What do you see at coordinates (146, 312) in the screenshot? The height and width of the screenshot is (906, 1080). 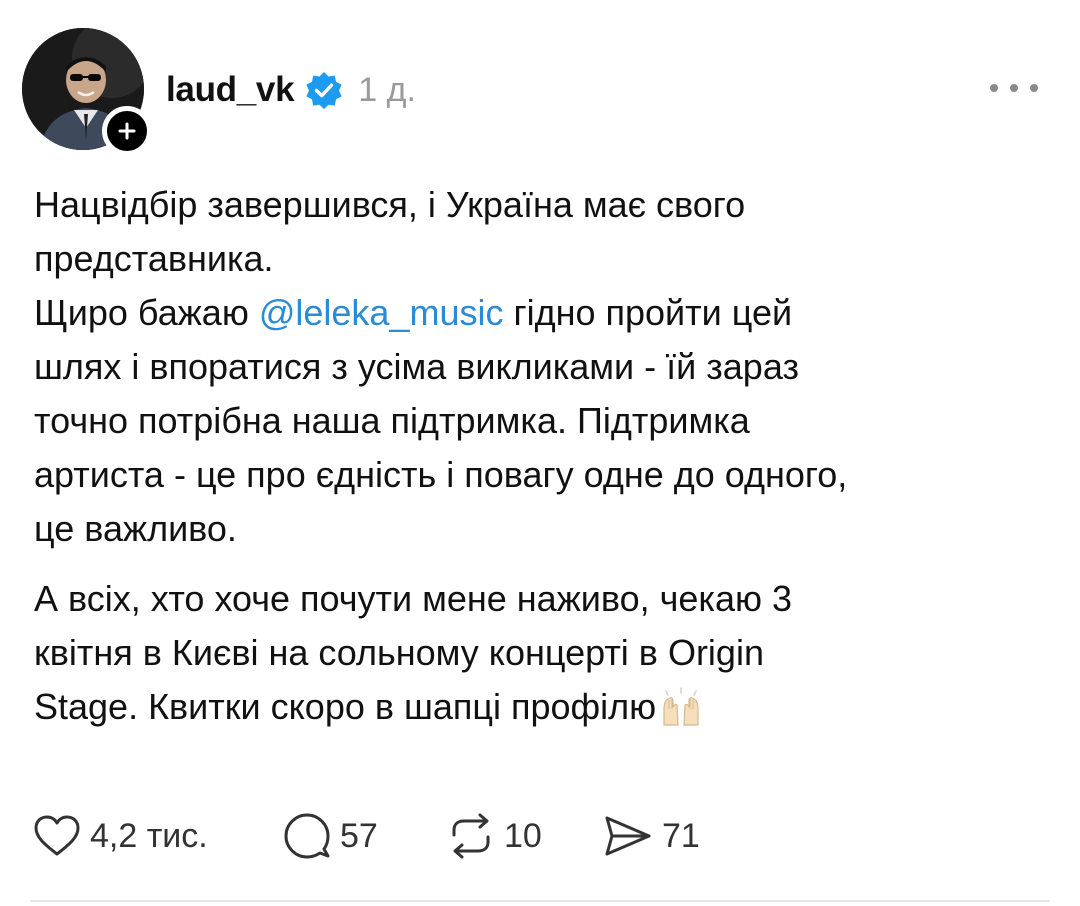 I see `text-fragment: Щиро бажаю` at bounding box center [146, 312].